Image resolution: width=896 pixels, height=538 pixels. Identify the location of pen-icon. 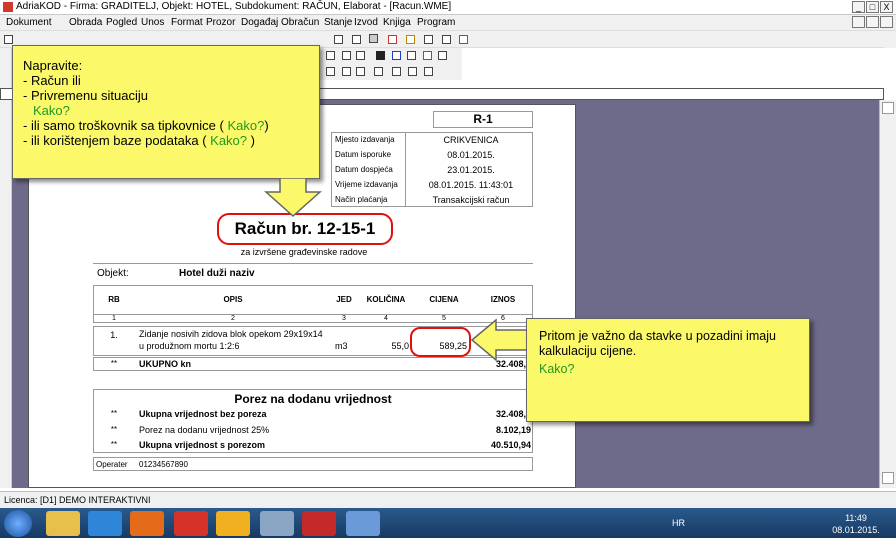
(428, 71).